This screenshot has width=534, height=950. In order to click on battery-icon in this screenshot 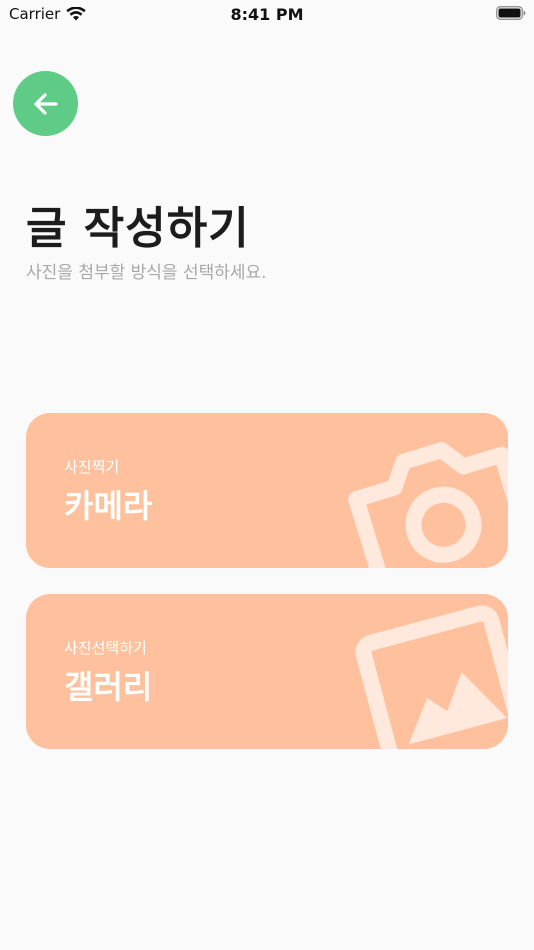, I will do `click(511, 13)`.